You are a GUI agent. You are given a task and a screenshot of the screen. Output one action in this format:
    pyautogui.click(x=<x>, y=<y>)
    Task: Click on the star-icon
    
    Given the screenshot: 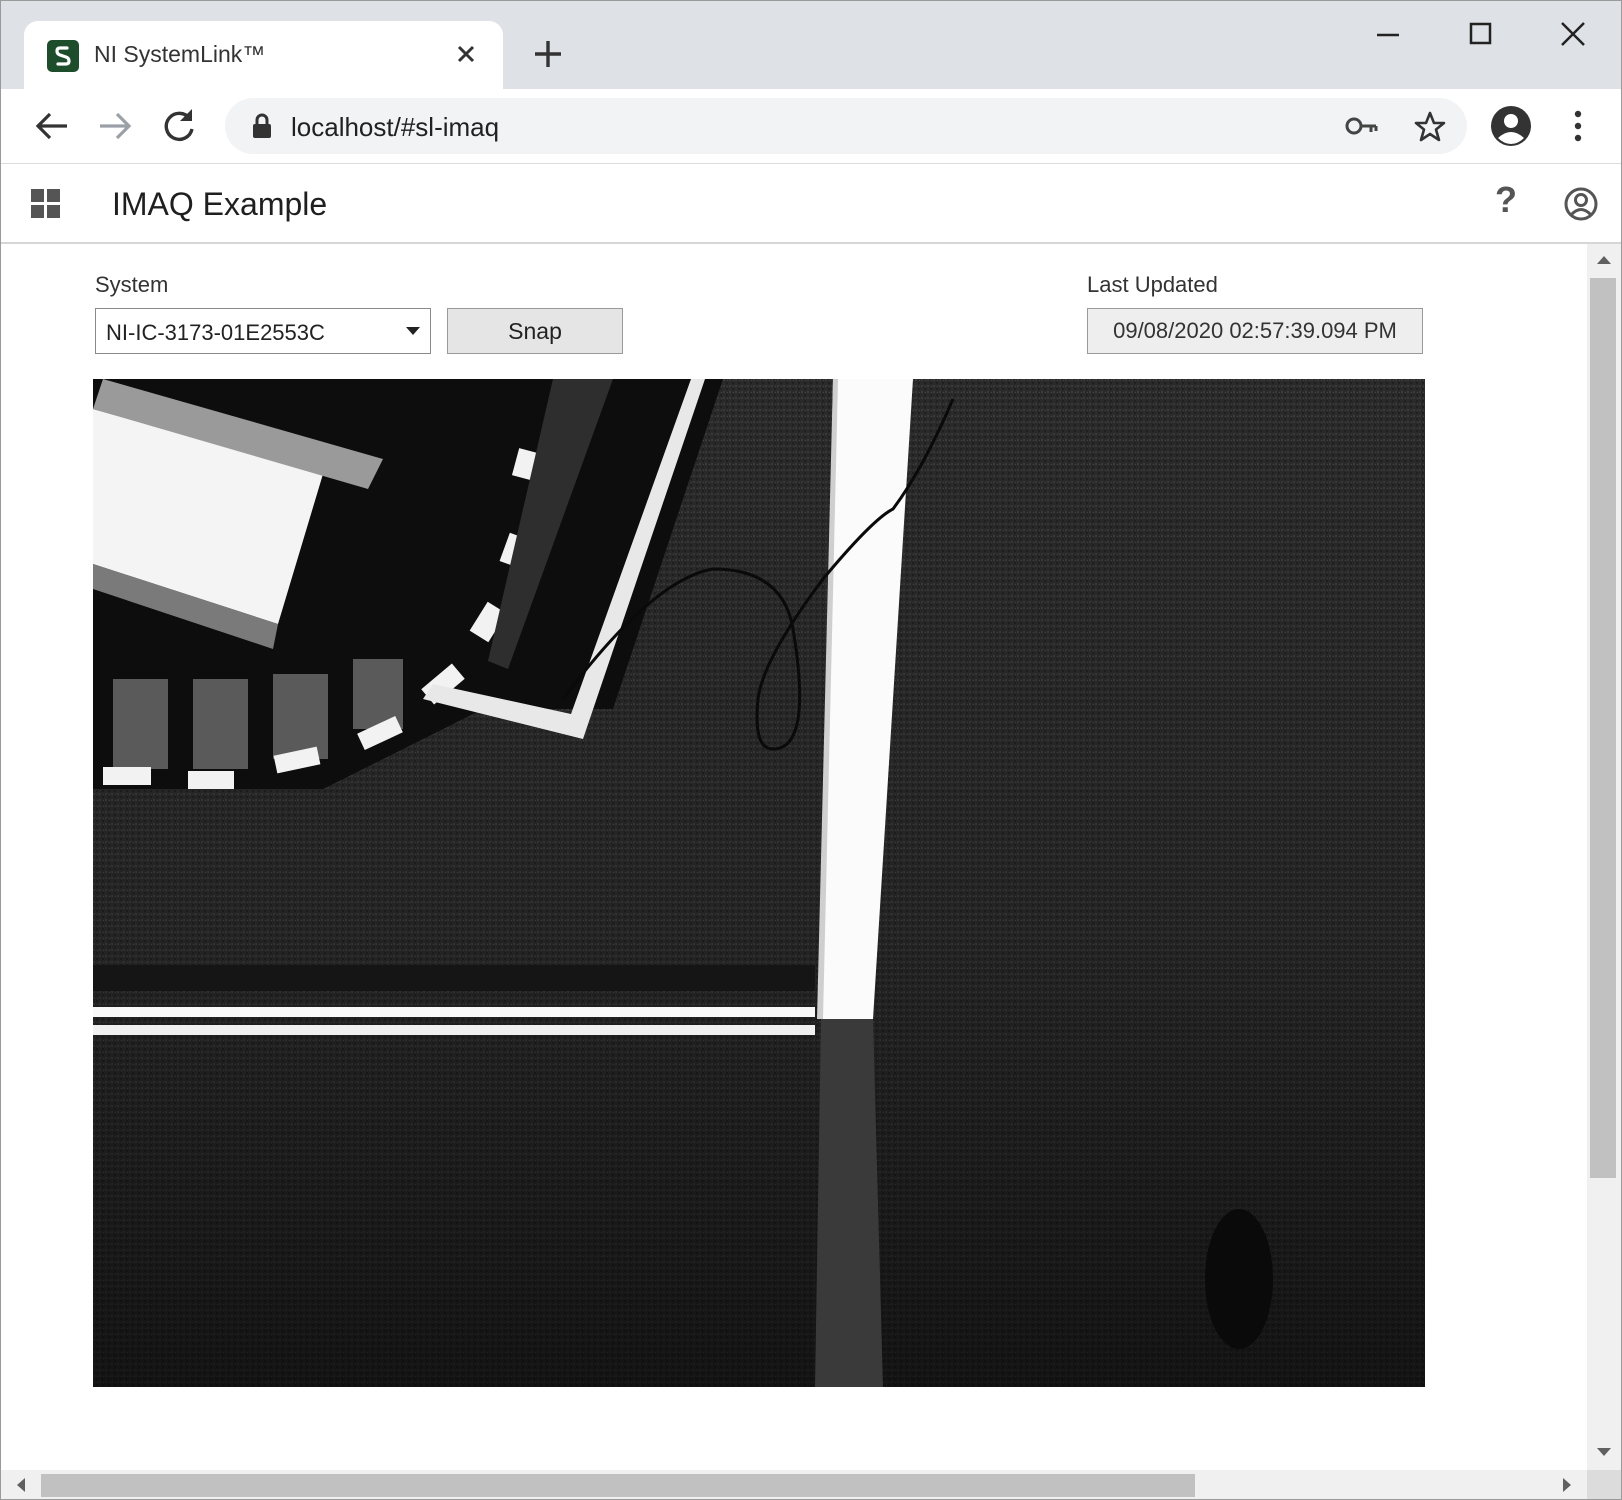 What is the action you would take?
    pyautogui.click(x=1430, y=127)
    